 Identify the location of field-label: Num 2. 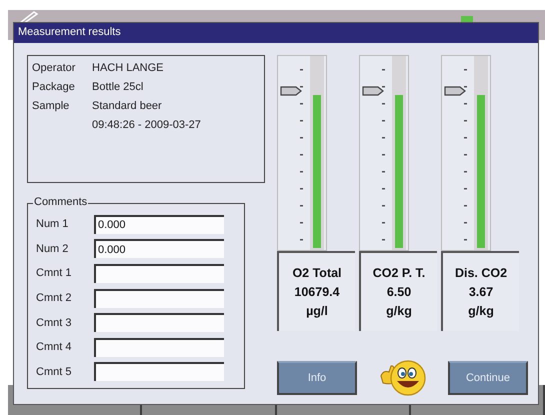
(53, 248).